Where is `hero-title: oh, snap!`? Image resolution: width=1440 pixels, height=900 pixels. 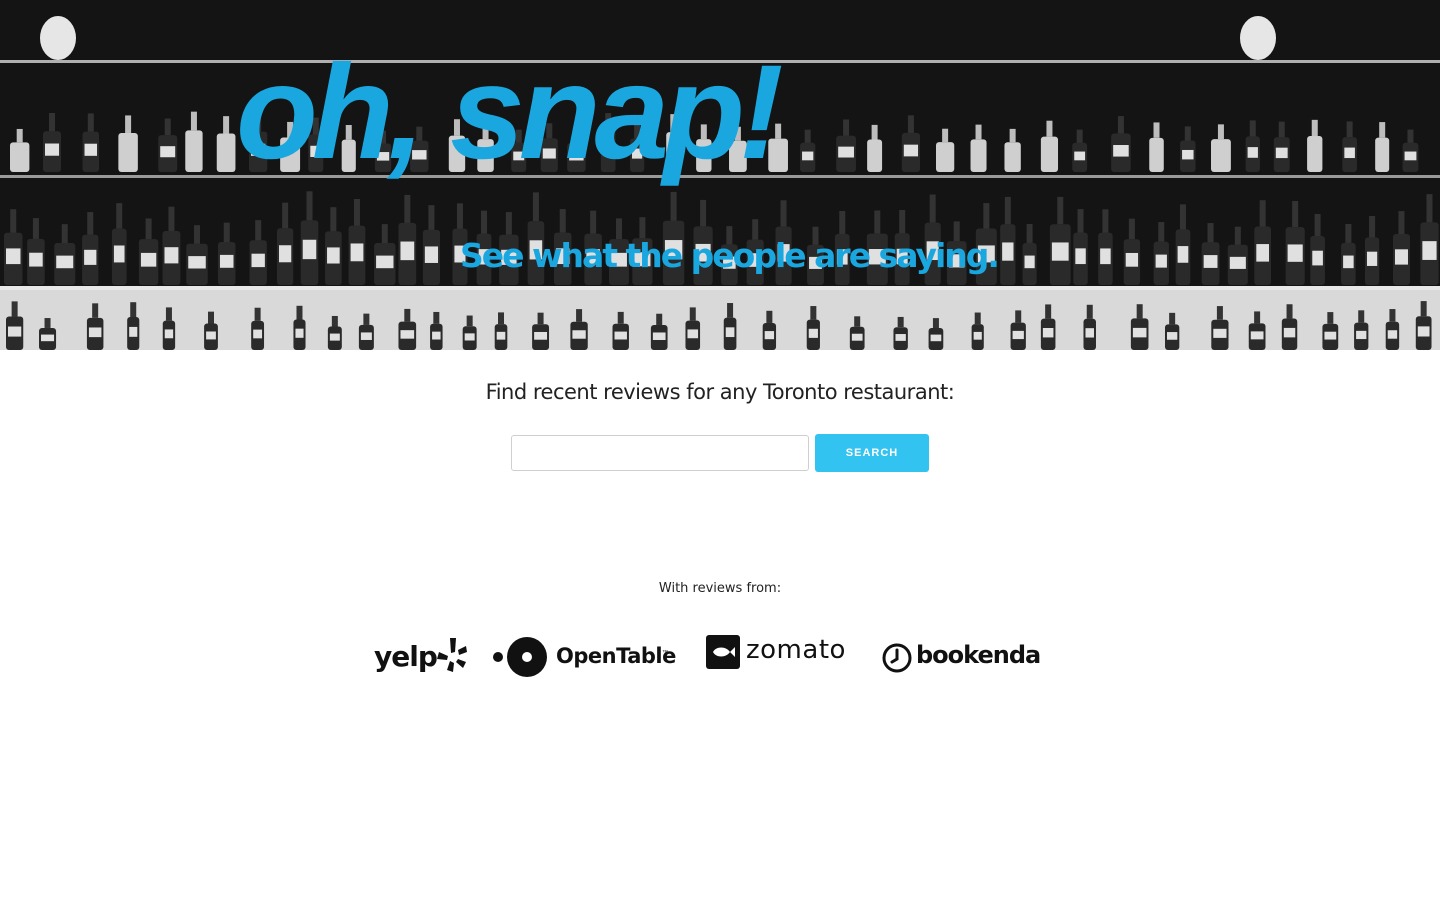 hero-title: oh, snap! is located at coordinates (510, 112).